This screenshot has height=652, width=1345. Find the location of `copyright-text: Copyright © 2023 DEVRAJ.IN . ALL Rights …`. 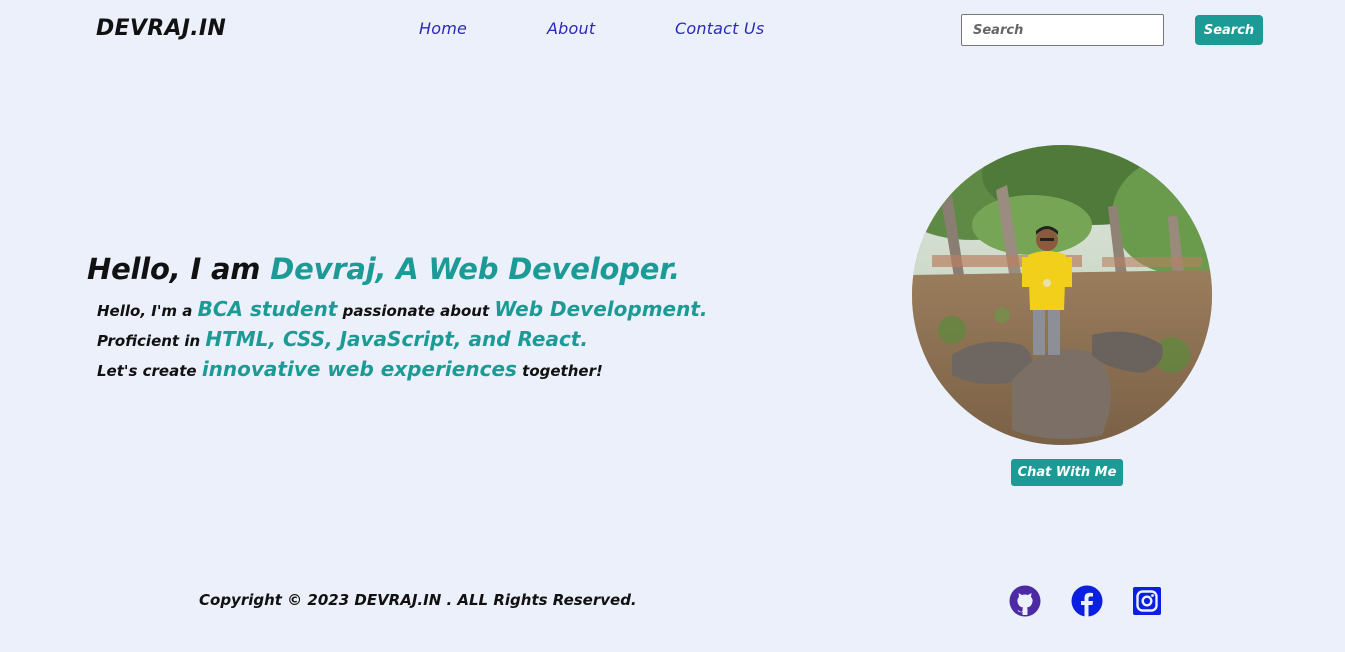

copyright-text: Copyright © 2023 DEVRAJ.IN . ALL Rights … is located at coordinates (418, 600).